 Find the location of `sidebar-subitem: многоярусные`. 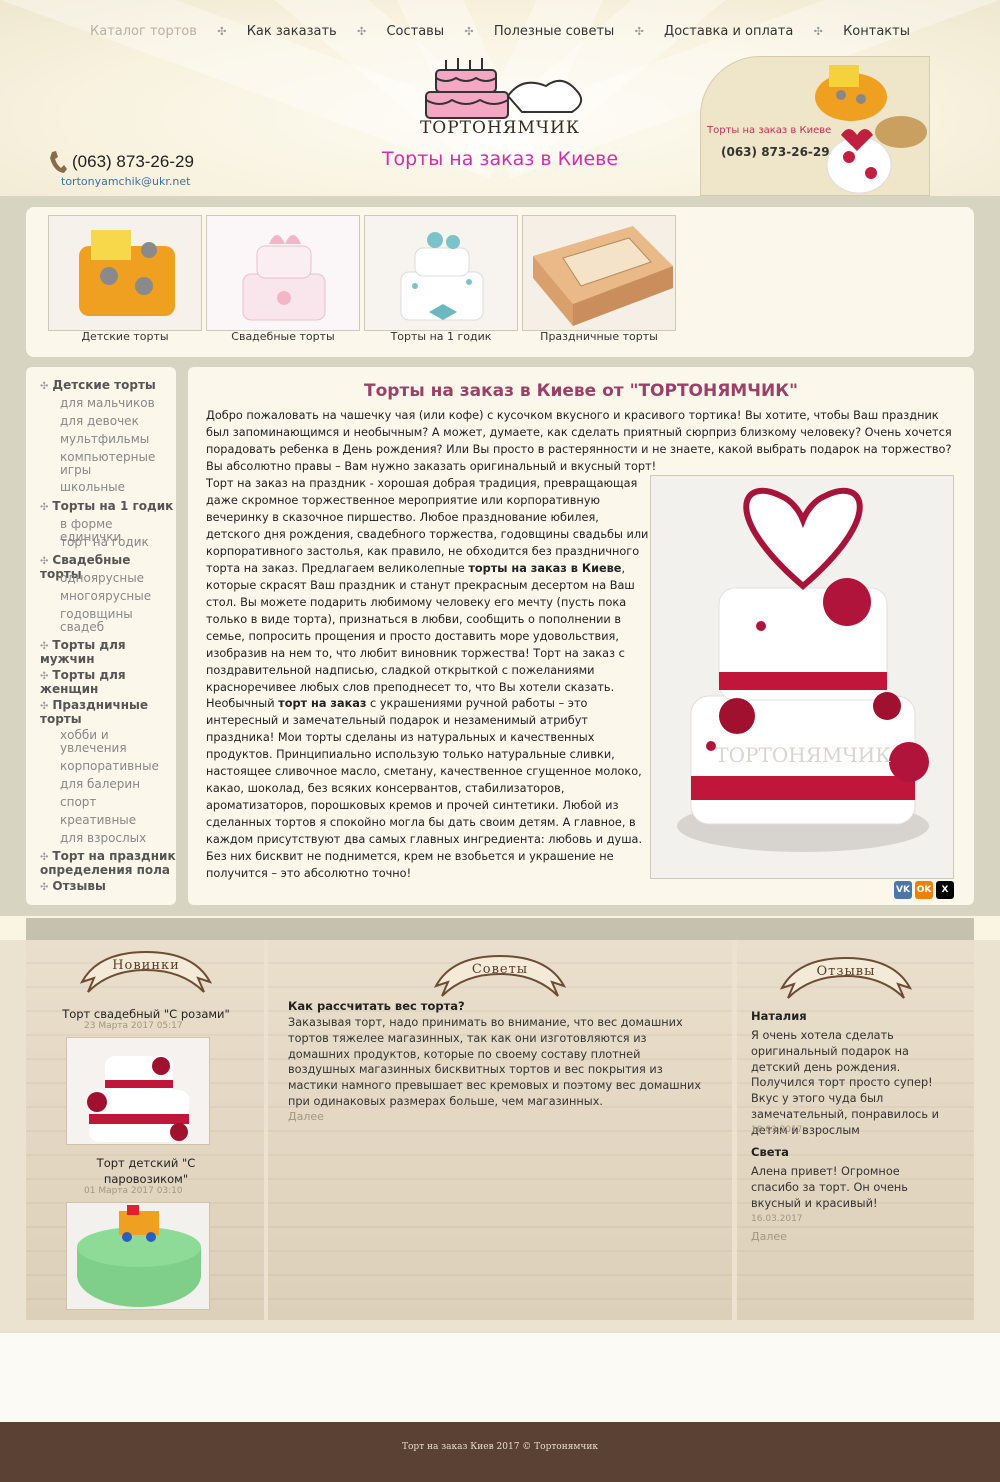

sidebar-subitem: многоярусные is located at coordinates (105, 596).